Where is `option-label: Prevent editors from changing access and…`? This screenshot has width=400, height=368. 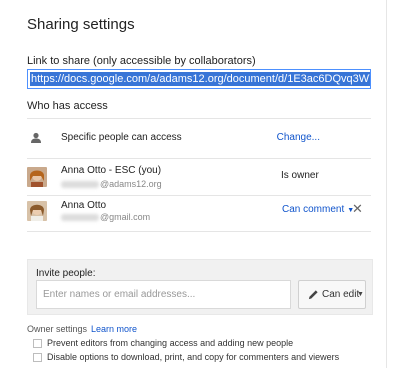 option-label: Prevent editors from changing access and… is located at coordinates (170, 343).